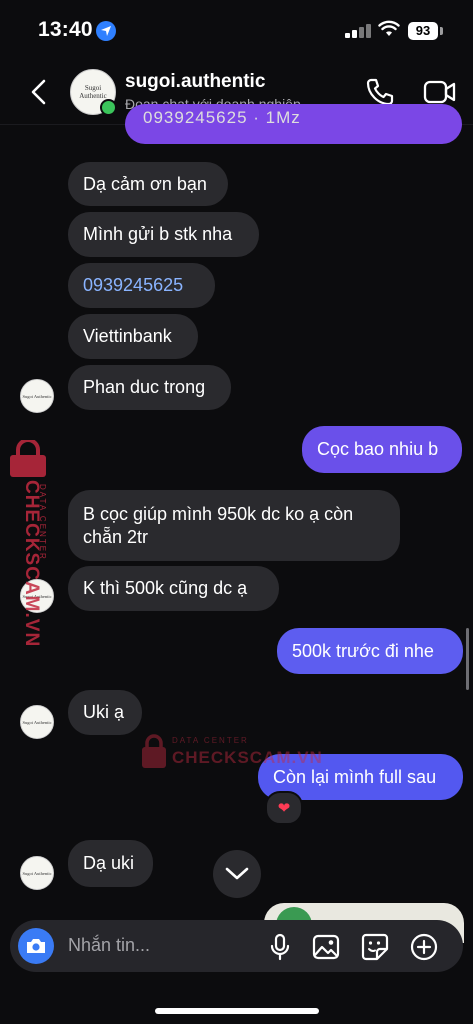 This screenshot has width=473, height=1024. I want to click on status-time: 13:40, so click(65, 29).